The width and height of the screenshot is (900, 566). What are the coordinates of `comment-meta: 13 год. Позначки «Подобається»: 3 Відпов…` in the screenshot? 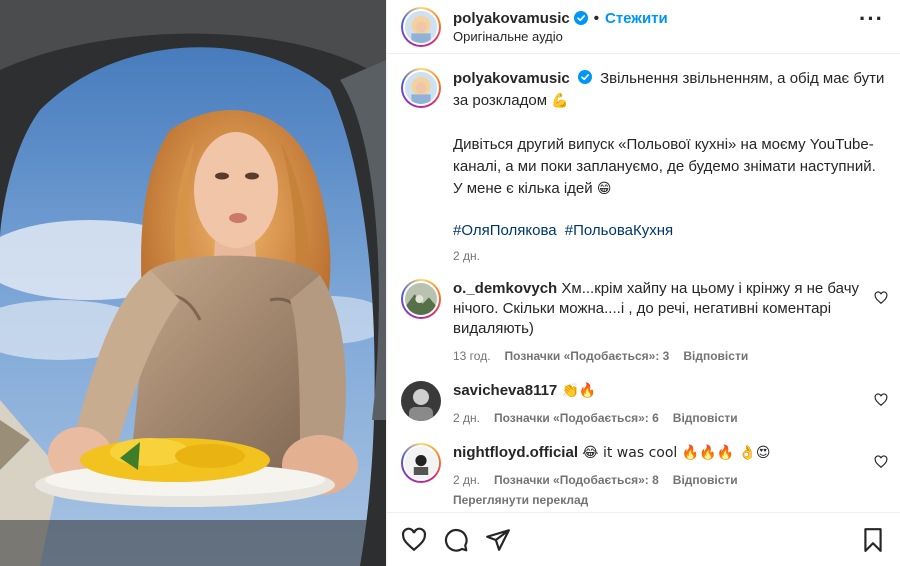 It's located at (656, 356).